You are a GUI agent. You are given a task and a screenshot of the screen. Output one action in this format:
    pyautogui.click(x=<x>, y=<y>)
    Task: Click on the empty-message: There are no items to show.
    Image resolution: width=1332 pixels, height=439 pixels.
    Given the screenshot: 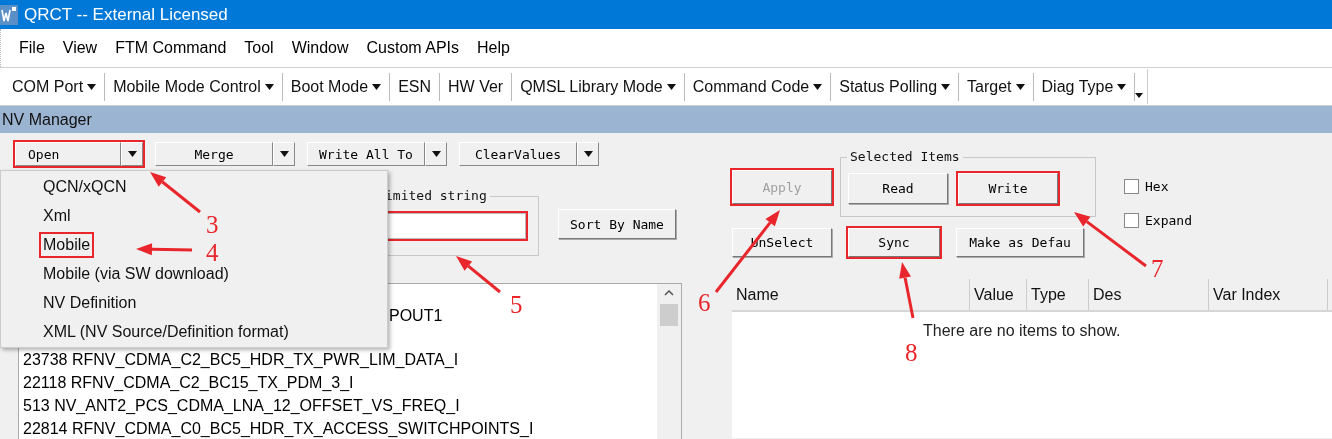 What is the action you would take?
    pyautogui.click(x=1022, y=330)
    